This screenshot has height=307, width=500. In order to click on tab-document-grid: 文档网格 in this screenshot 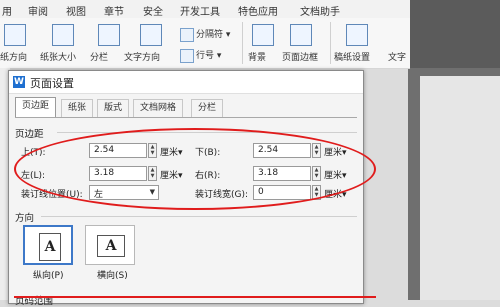, I will do `click(158, 108)`.